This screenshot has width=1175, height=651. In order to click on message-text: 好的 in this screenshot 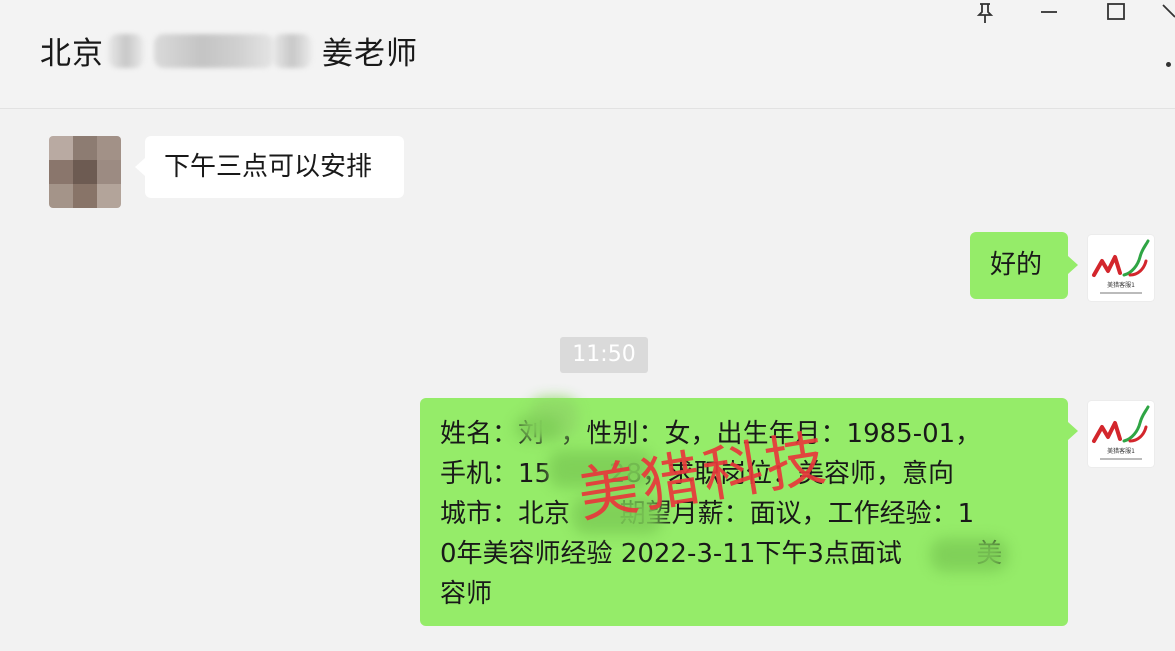, I will do `click(1016, 265)`.